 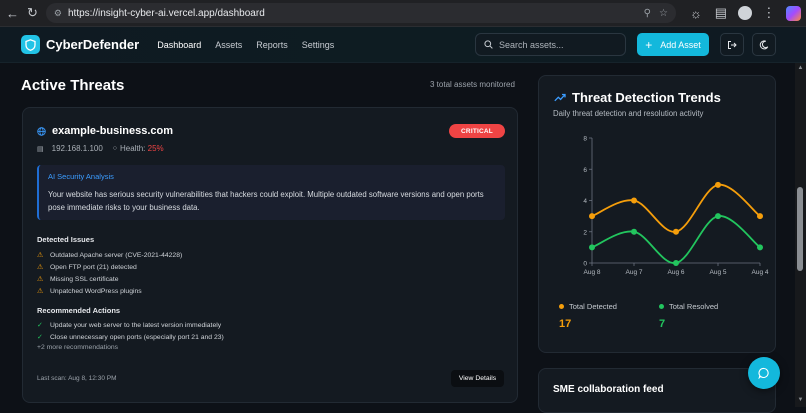 I want to click on issue-text: Missing SSL certificate, so click(x=84, y=279).